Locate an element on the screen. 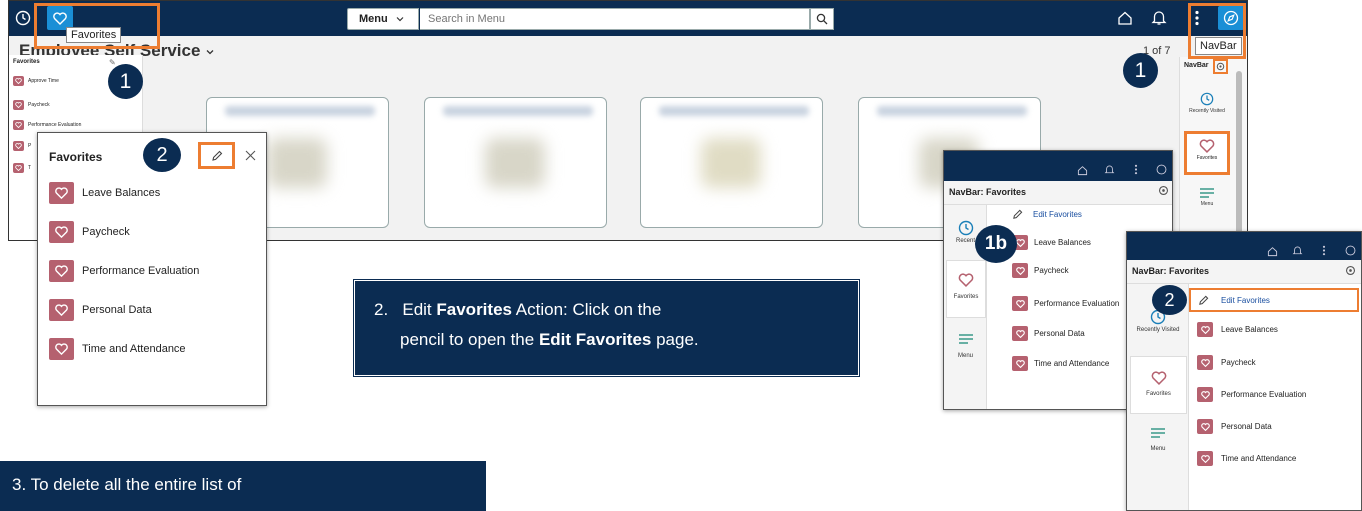 This screenshot has height=511, width=1362. navbar-rail: NavBar Recently Visited Favorites Menu is located at coordinates (1213, 148).